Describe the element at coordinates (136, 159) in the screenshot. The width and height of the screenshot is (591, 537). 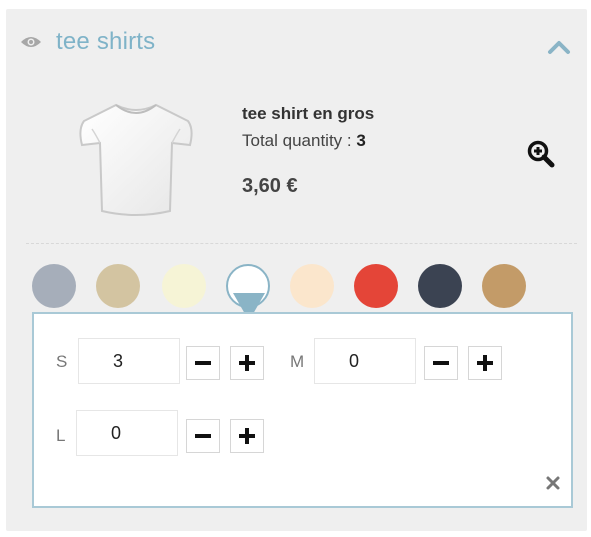
I see `tshirt-image` at that location.